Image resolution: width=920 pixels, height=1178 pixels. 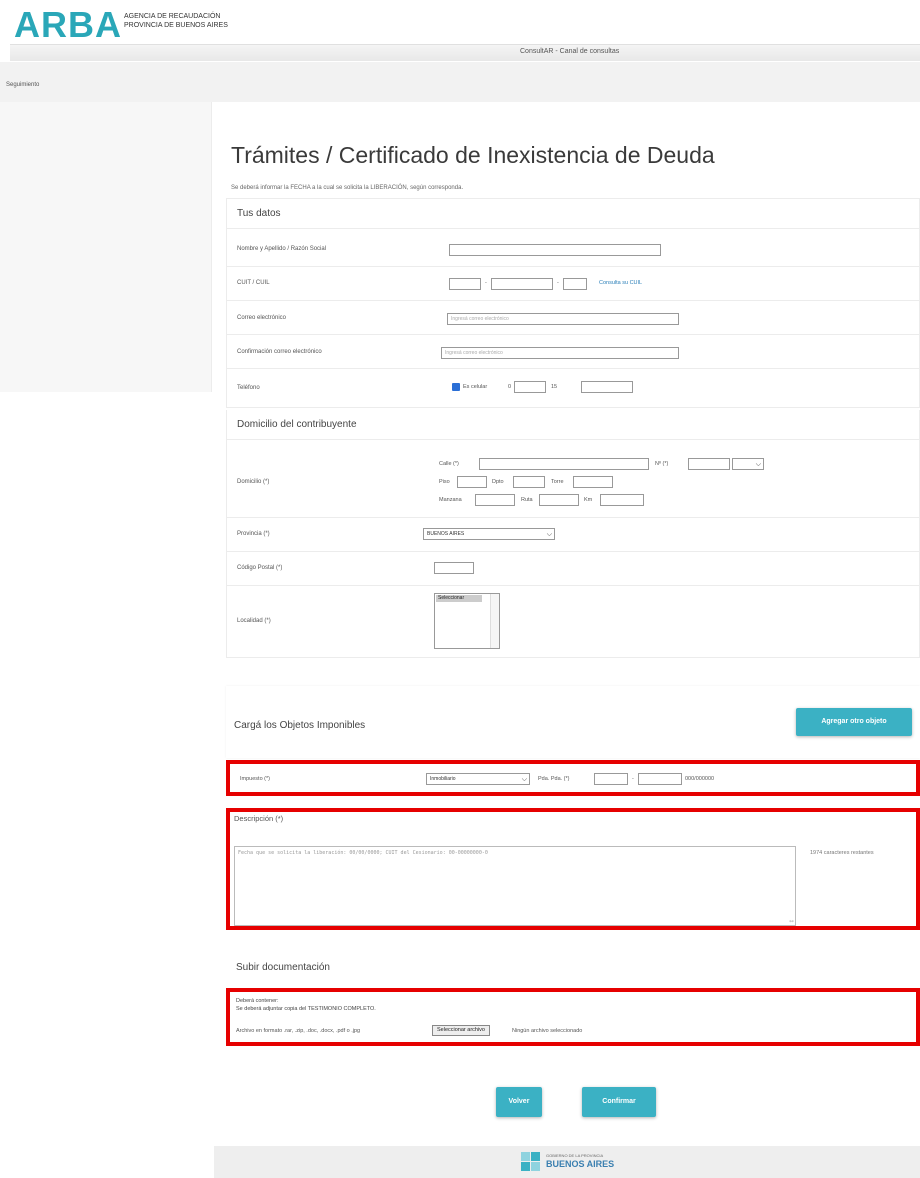 What do you see at coordinates (529, 482) in the screenshot?
I see `dpto-input` at bounding box center [529, 482].